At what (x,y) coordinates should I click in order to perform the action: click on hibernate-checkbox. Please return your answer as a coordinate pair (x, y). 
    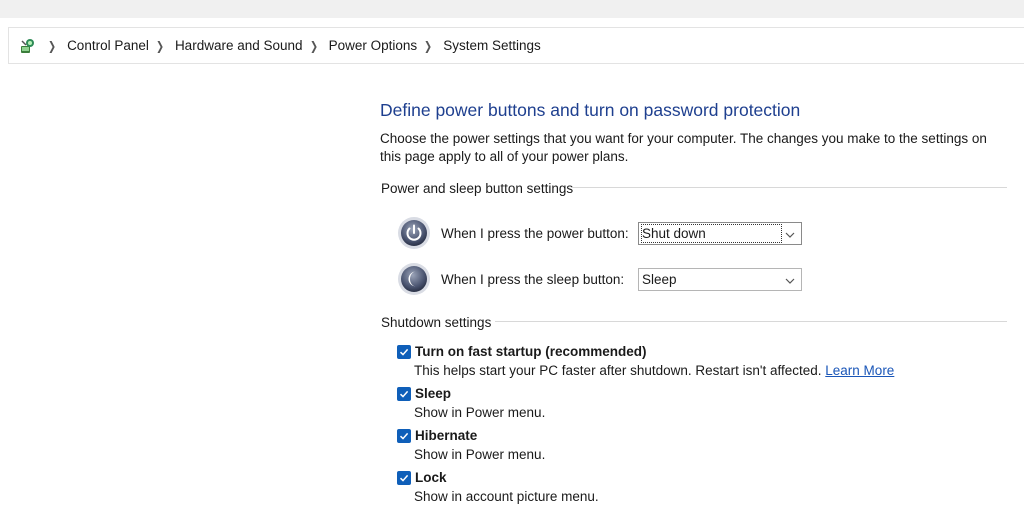
    Looking at the image, I should click on (404, 436).